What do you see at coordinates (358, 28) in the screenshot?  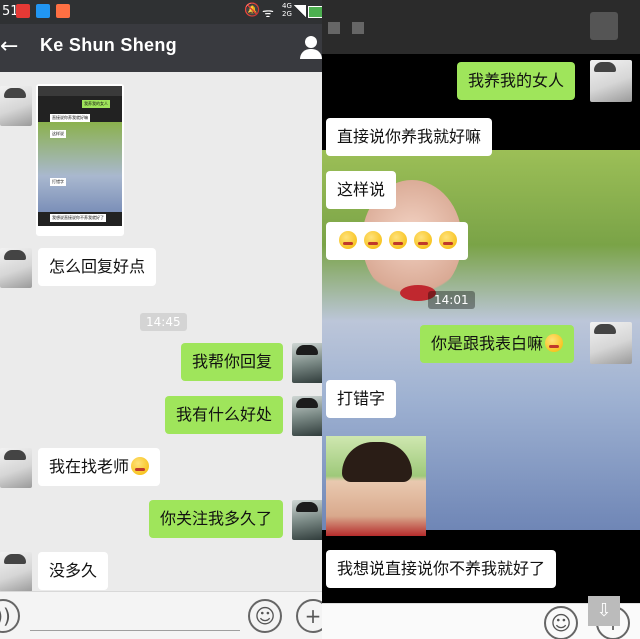 I see `nav-icon` at bounding box center [358, 28].